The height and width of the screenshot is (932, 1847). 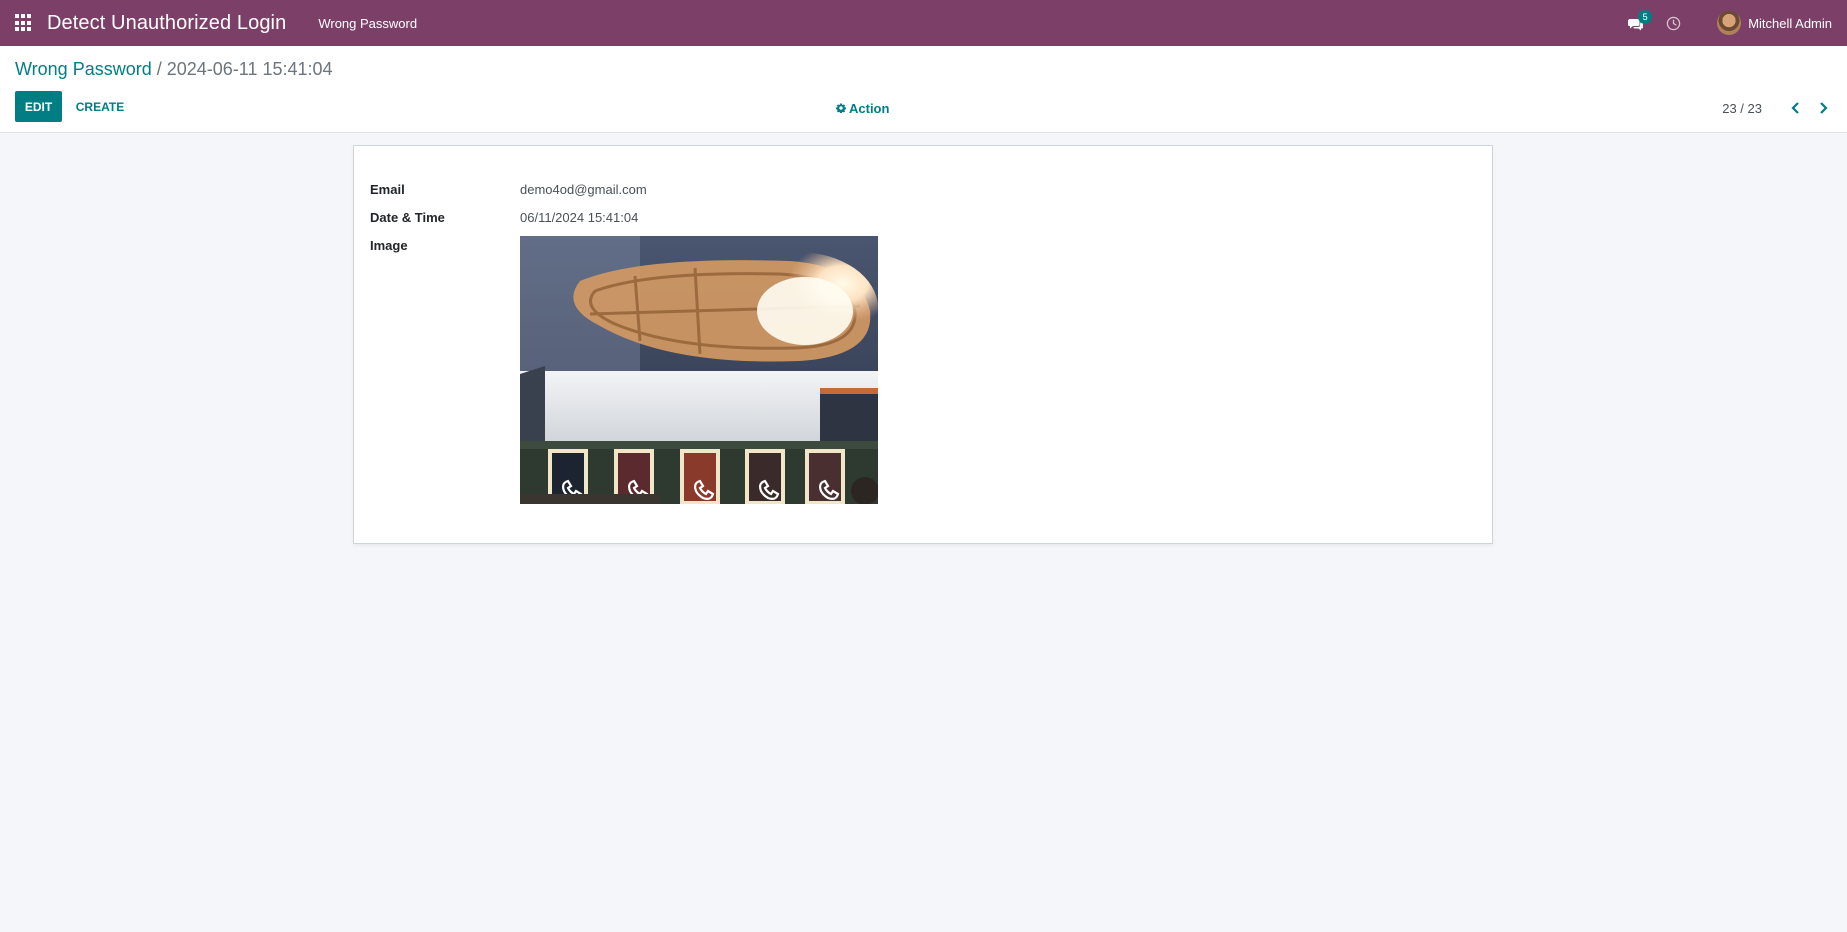 I want to click on captured-login-photo, so click(x=699, y=370).